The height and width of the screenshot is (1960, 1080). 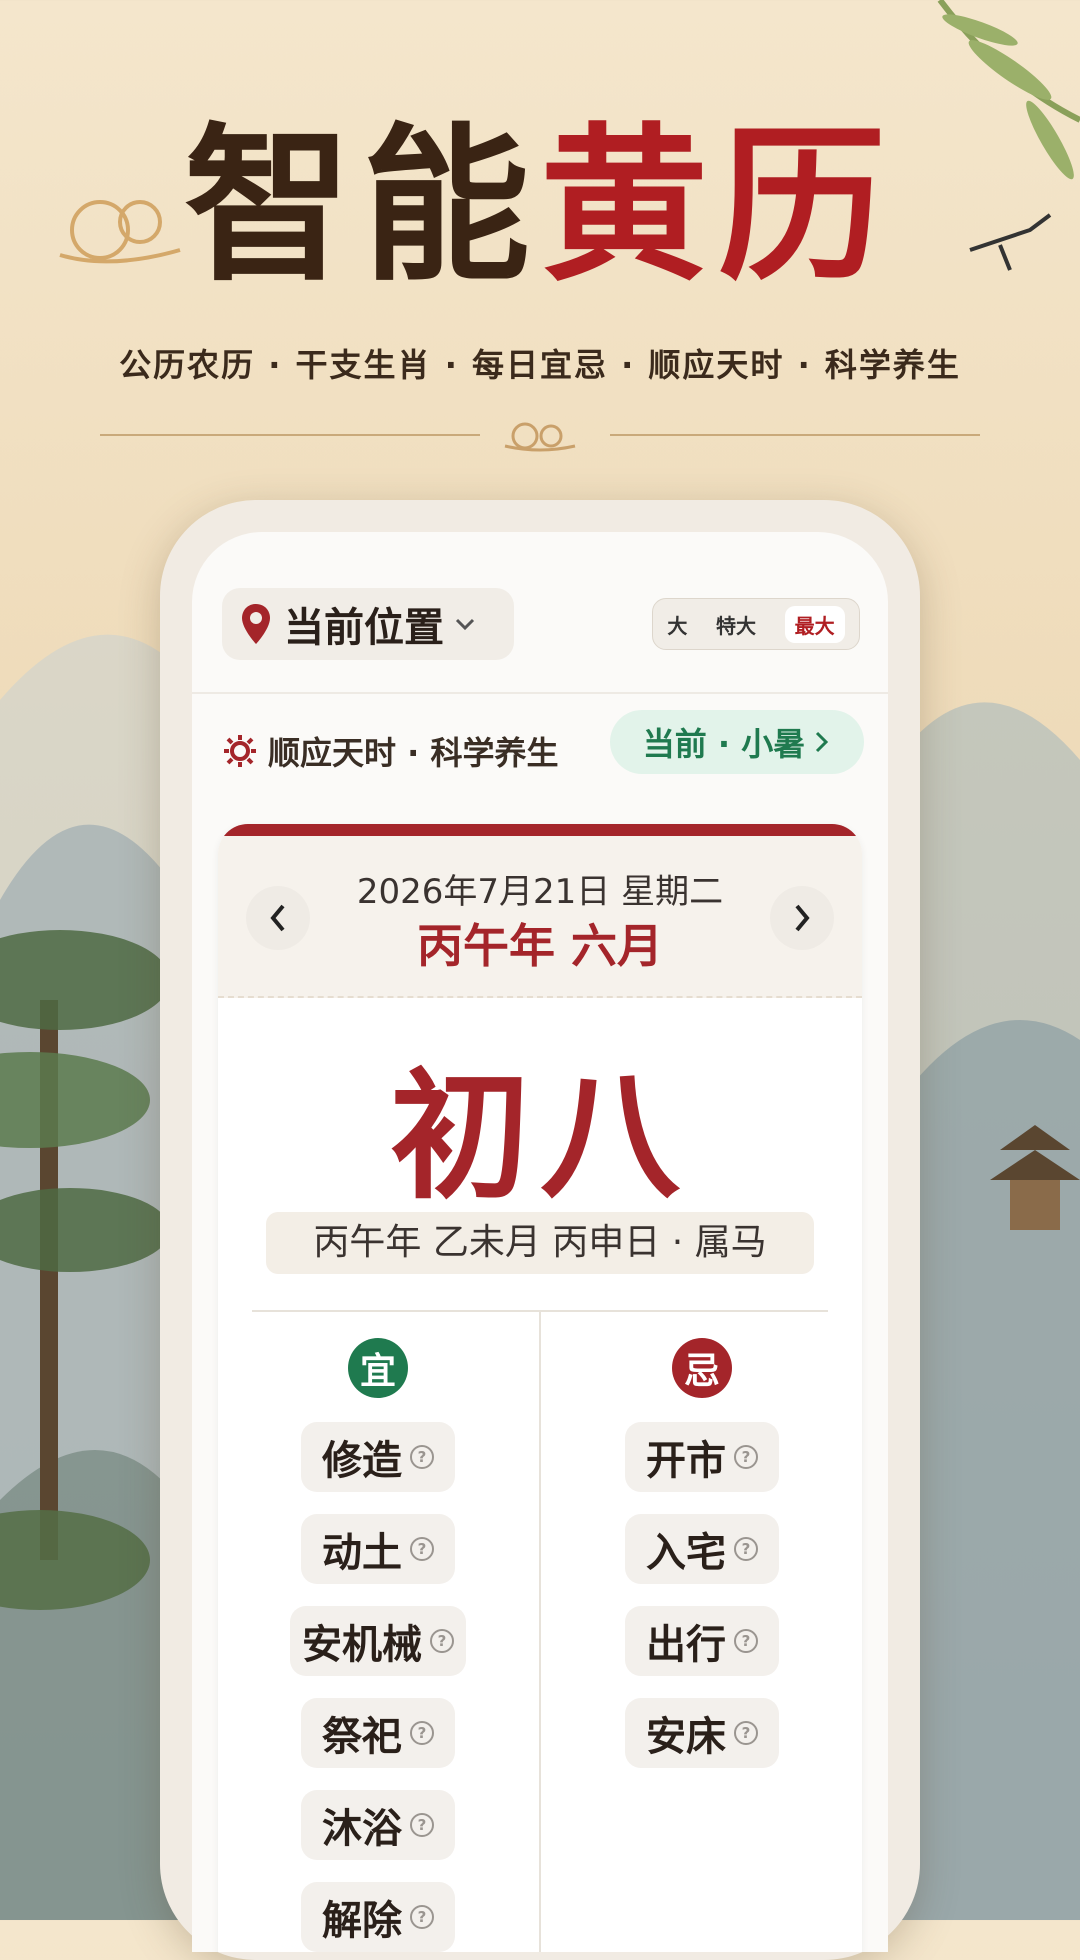 What do you see at coordinates (362, 205) in the screenshot?
I see `title-dark-part: 智能` at bounding box center [362, 205].